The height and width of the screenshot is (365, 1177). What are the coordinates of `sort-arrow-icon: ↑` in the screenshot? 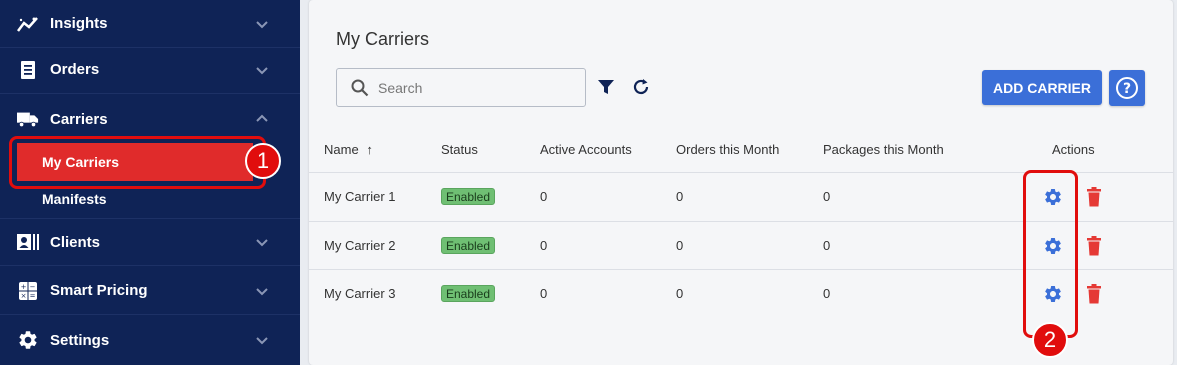 It's located at (369, 149).